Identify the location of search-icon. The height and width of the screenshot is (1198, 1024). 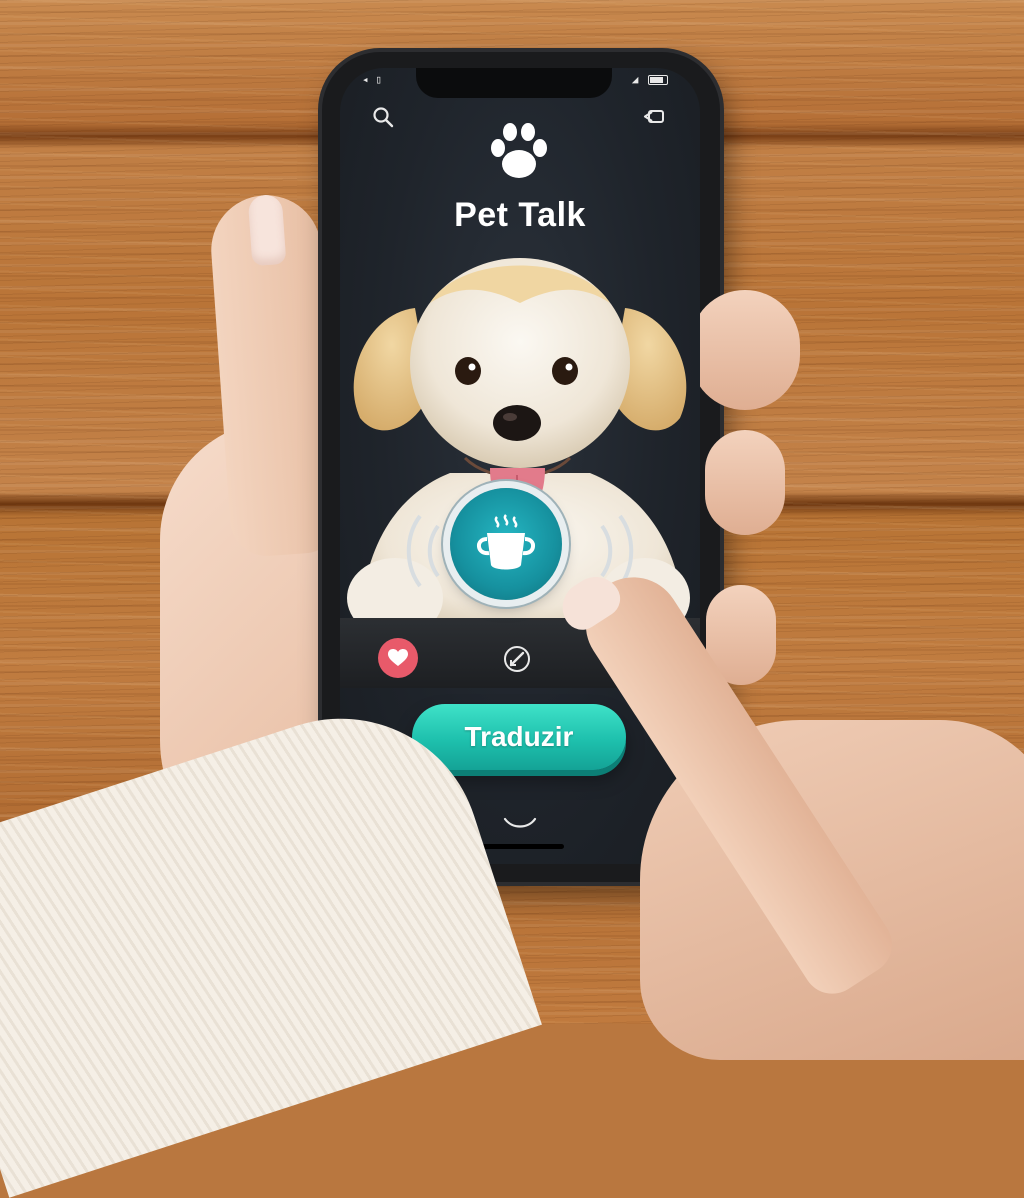
(383, 117).